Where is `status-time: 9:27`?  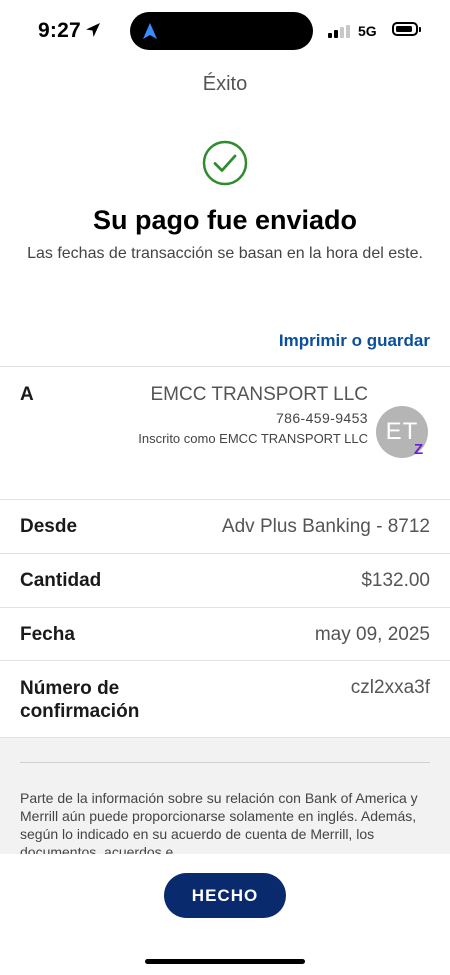
status-time: 9:27 is located at coordinates (59, 30).